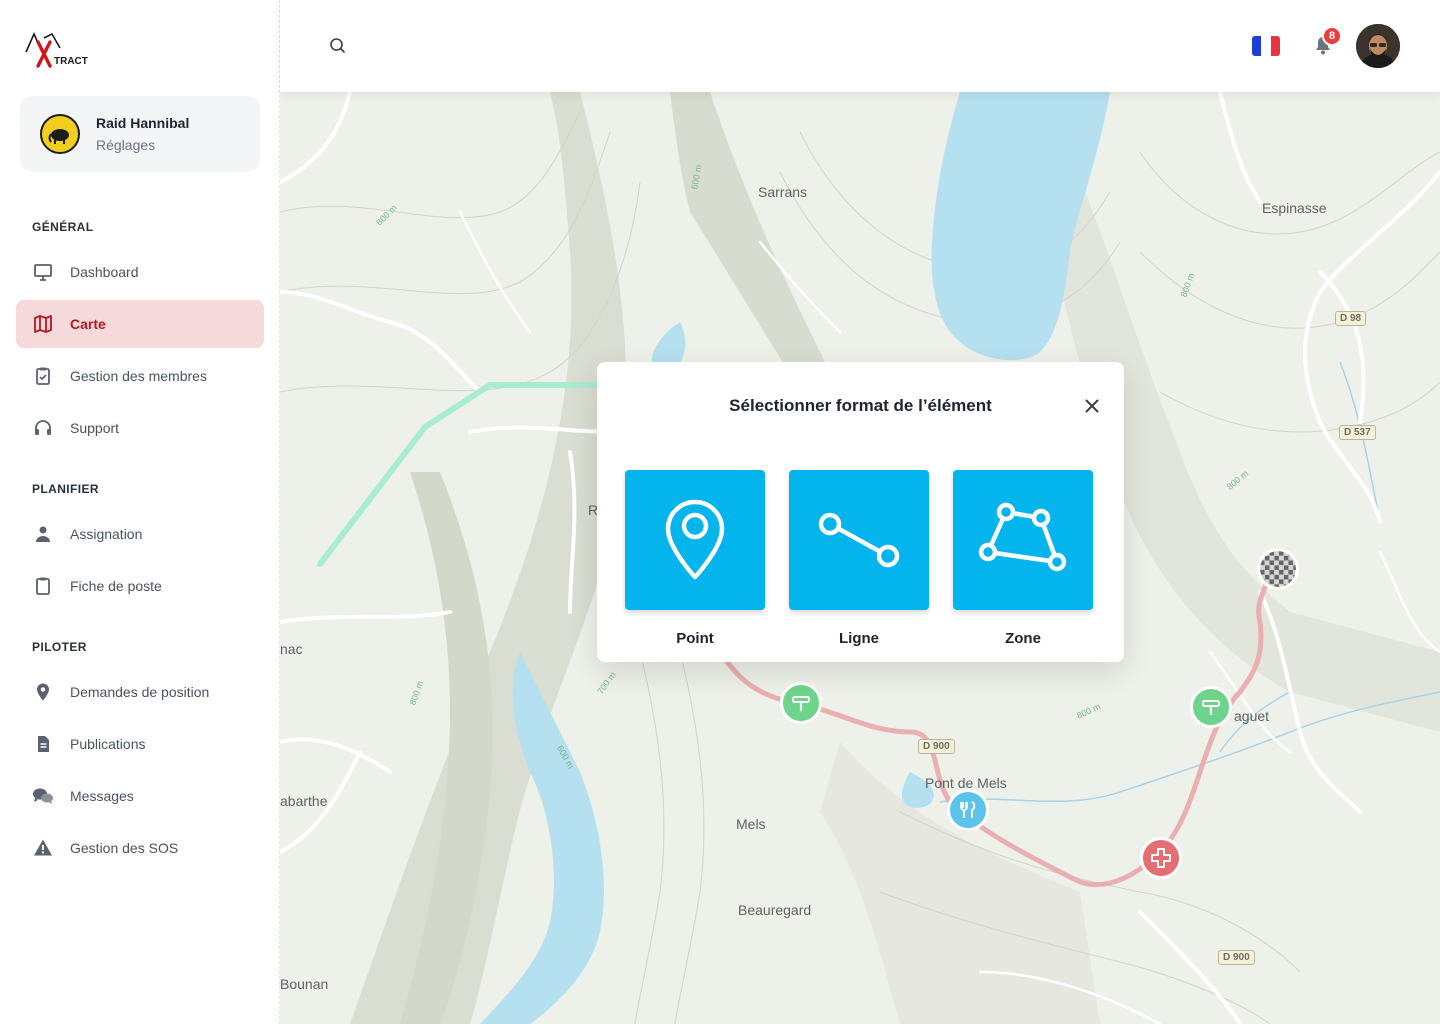  What do you see at coordinates (140, 272) in the screenshot?
I see `sidebar-item-dashboard: Dashboard` at bounding box center [140, 272].